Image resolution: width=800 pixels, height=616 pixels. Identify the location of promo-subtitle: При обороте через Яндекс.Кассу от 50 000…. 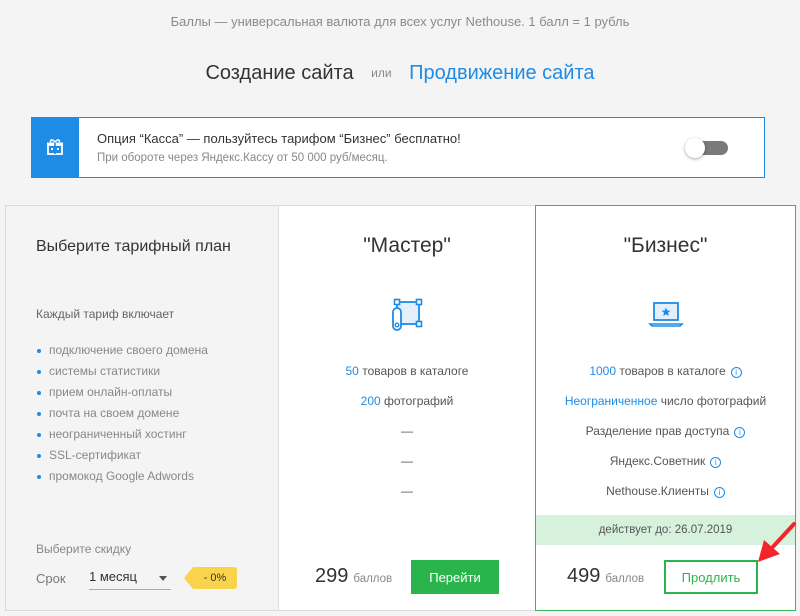
(242, 158).